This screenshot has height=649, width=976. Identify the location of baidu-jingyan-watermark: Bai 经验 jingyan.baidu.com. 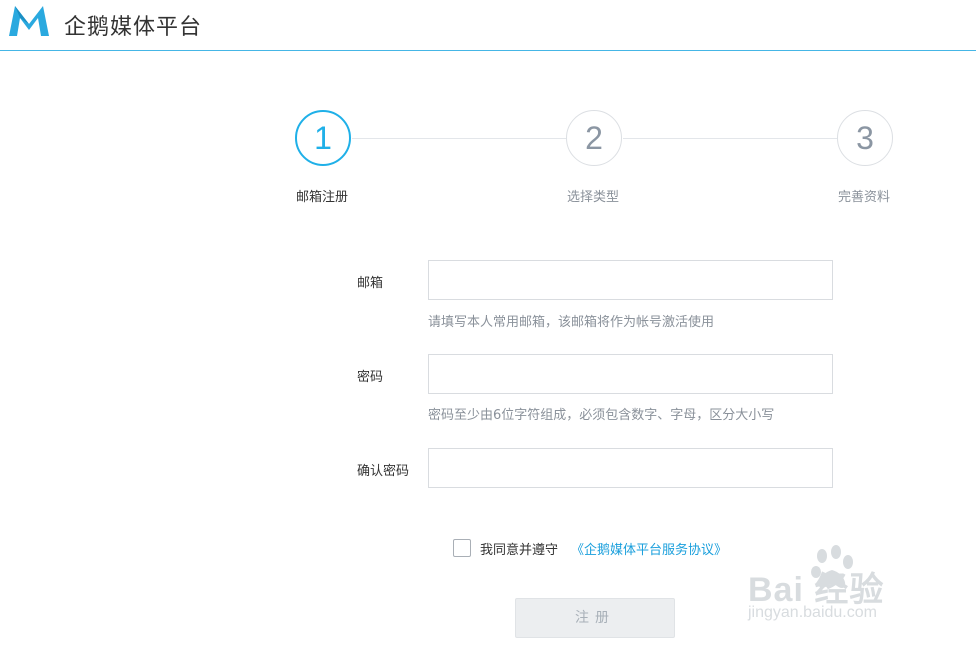
(859, 589).